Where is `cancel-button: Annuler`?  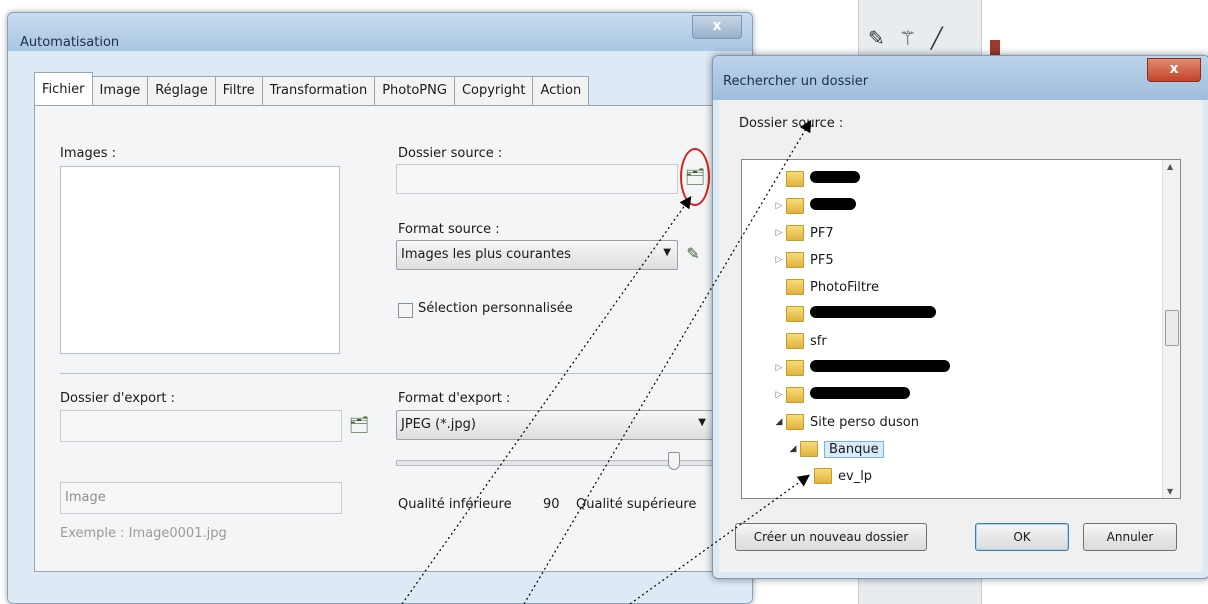
cancel-button: Annuler is located at coordinates (1130, 537).